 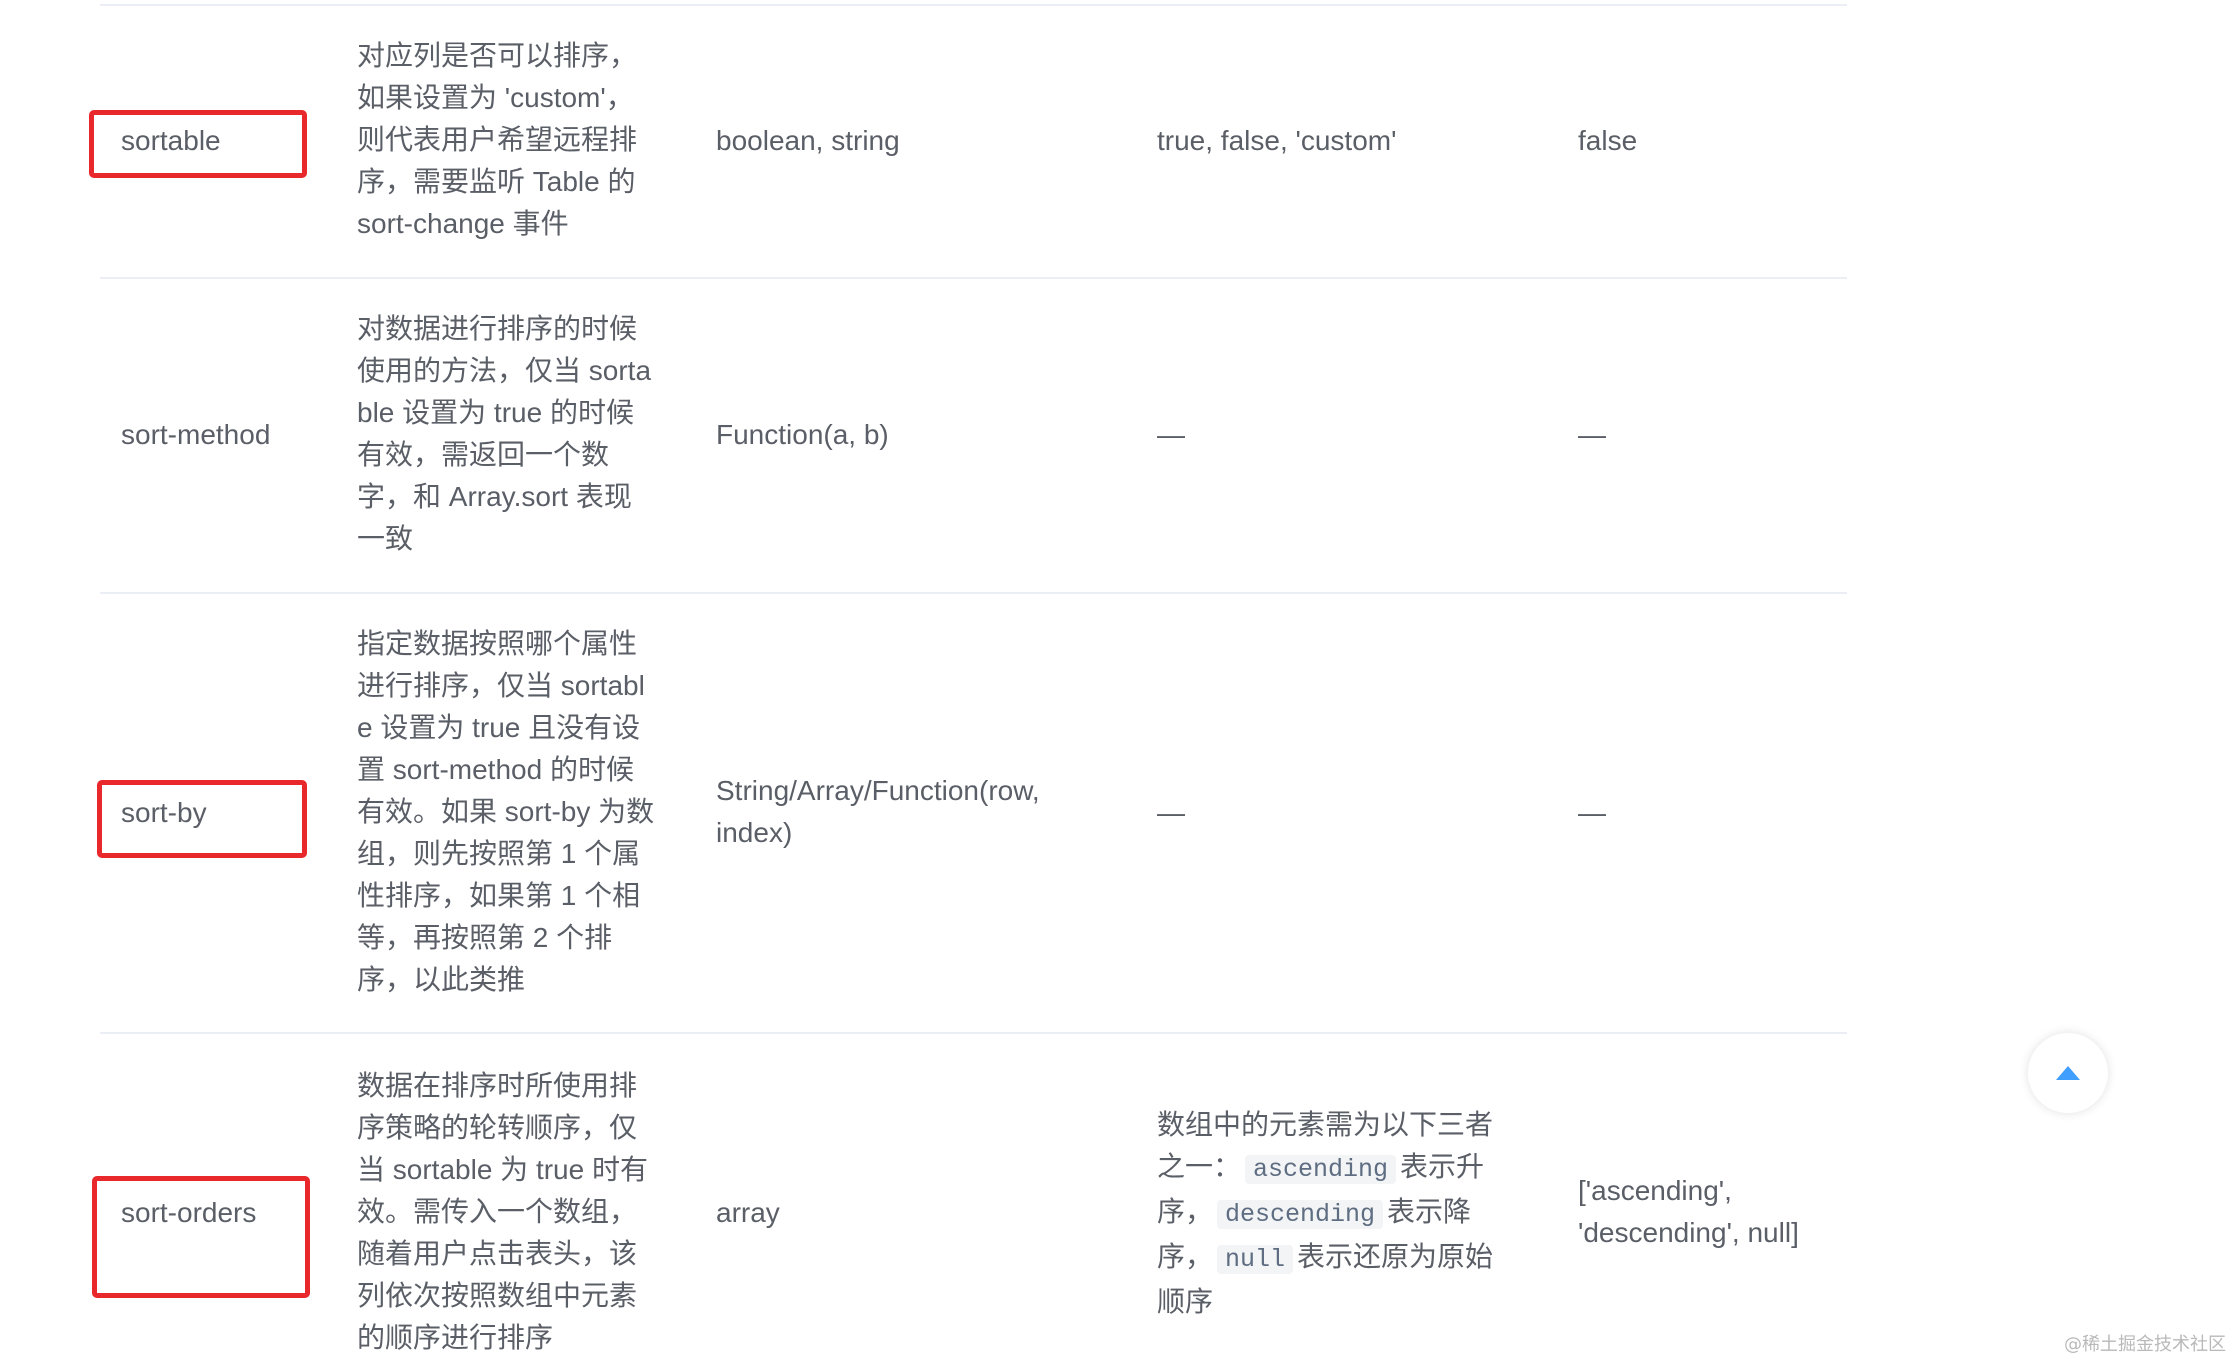 I want to click on param-type: boolean, string, so click(x=808, y=140).